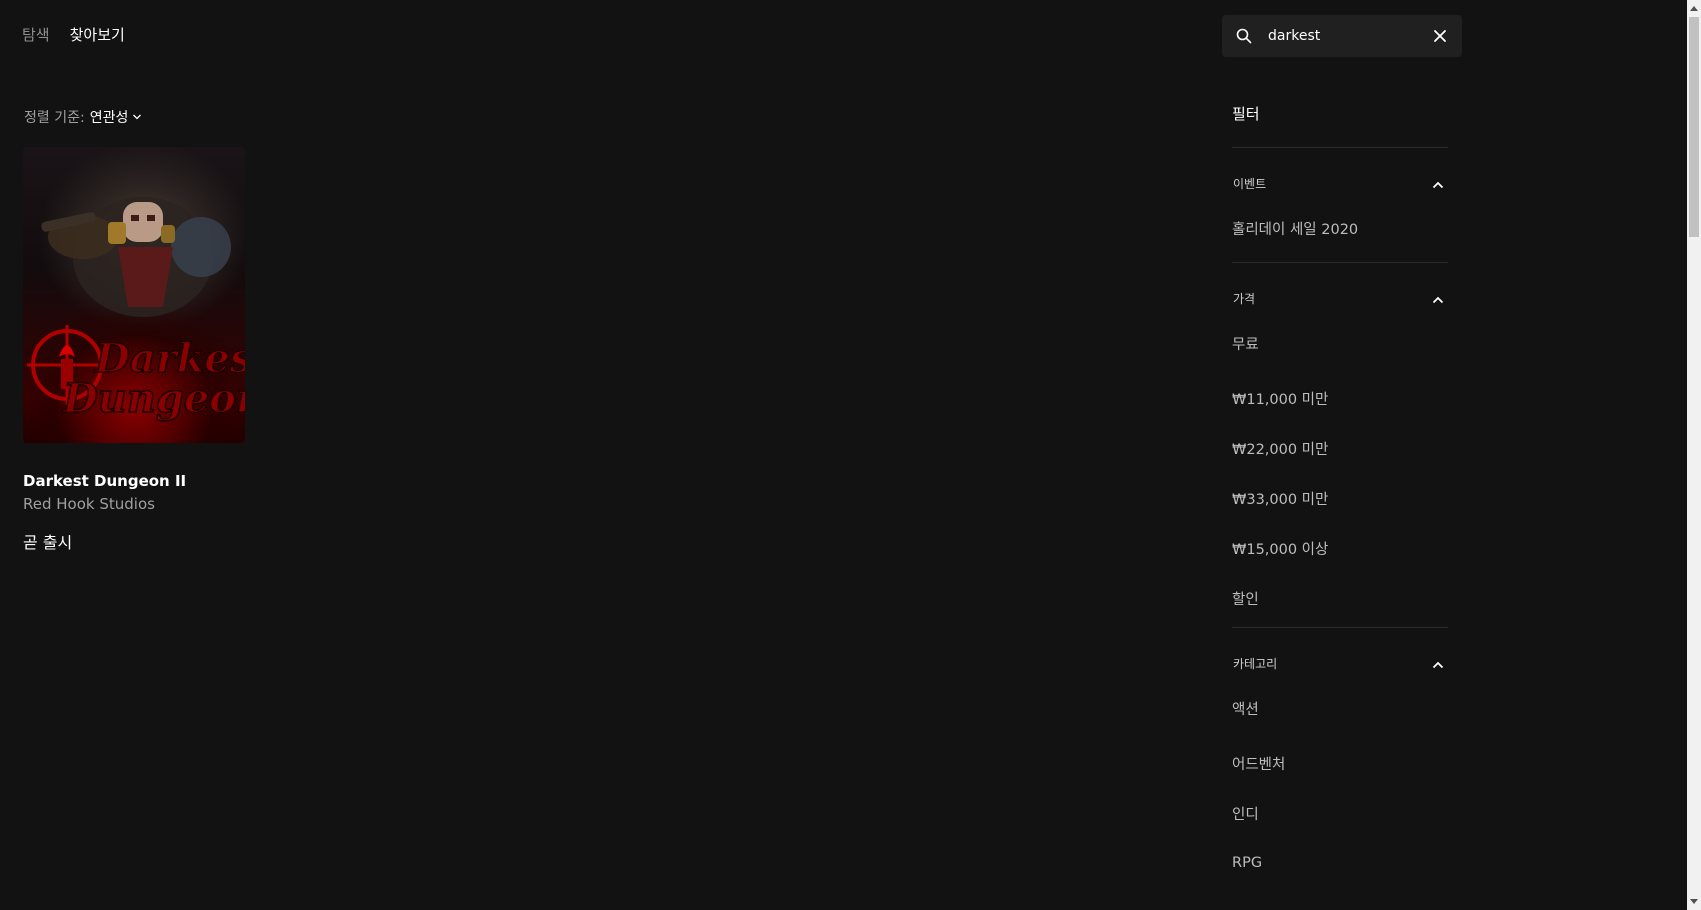  Describe the element at coordinates (1694, 901) in the screenshot. I see `scroll-down-arrow-icon` at that location.